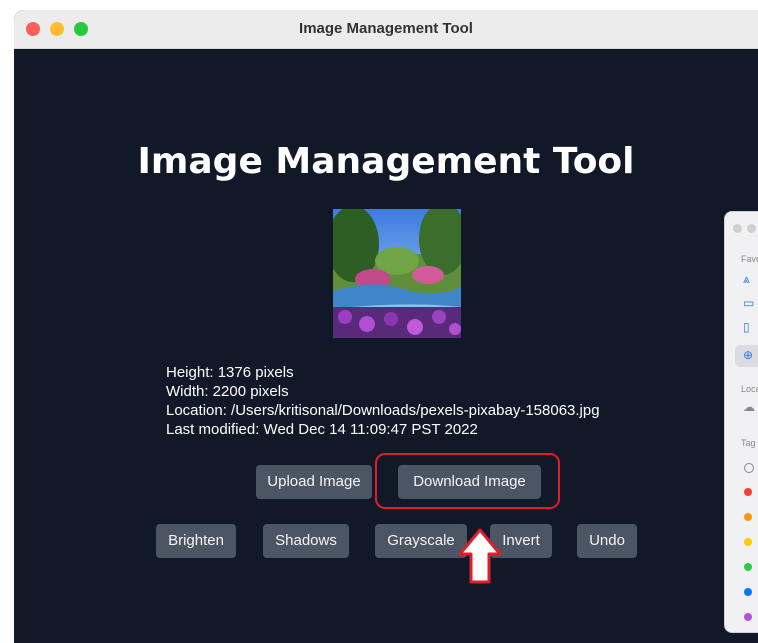  I want to click on applications-icon: ⩓, so click(746, 279).